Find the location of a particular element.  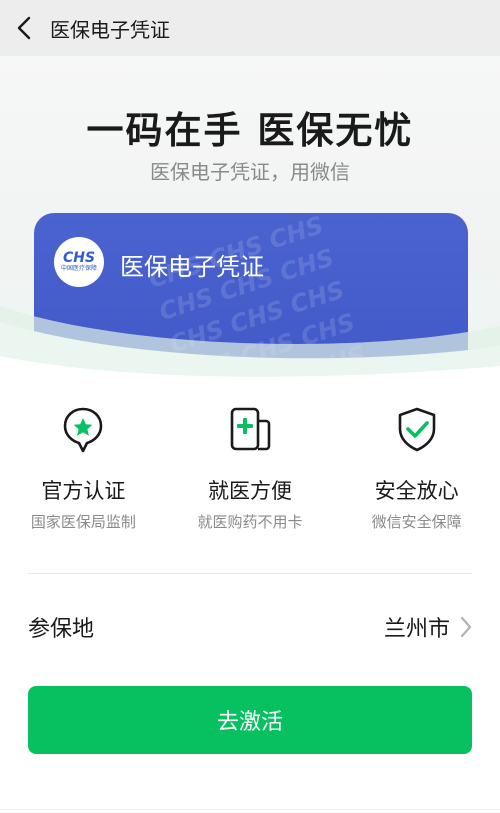

feature-subtitle: 就医购药不用卡 is located at coordinates (250, 522).